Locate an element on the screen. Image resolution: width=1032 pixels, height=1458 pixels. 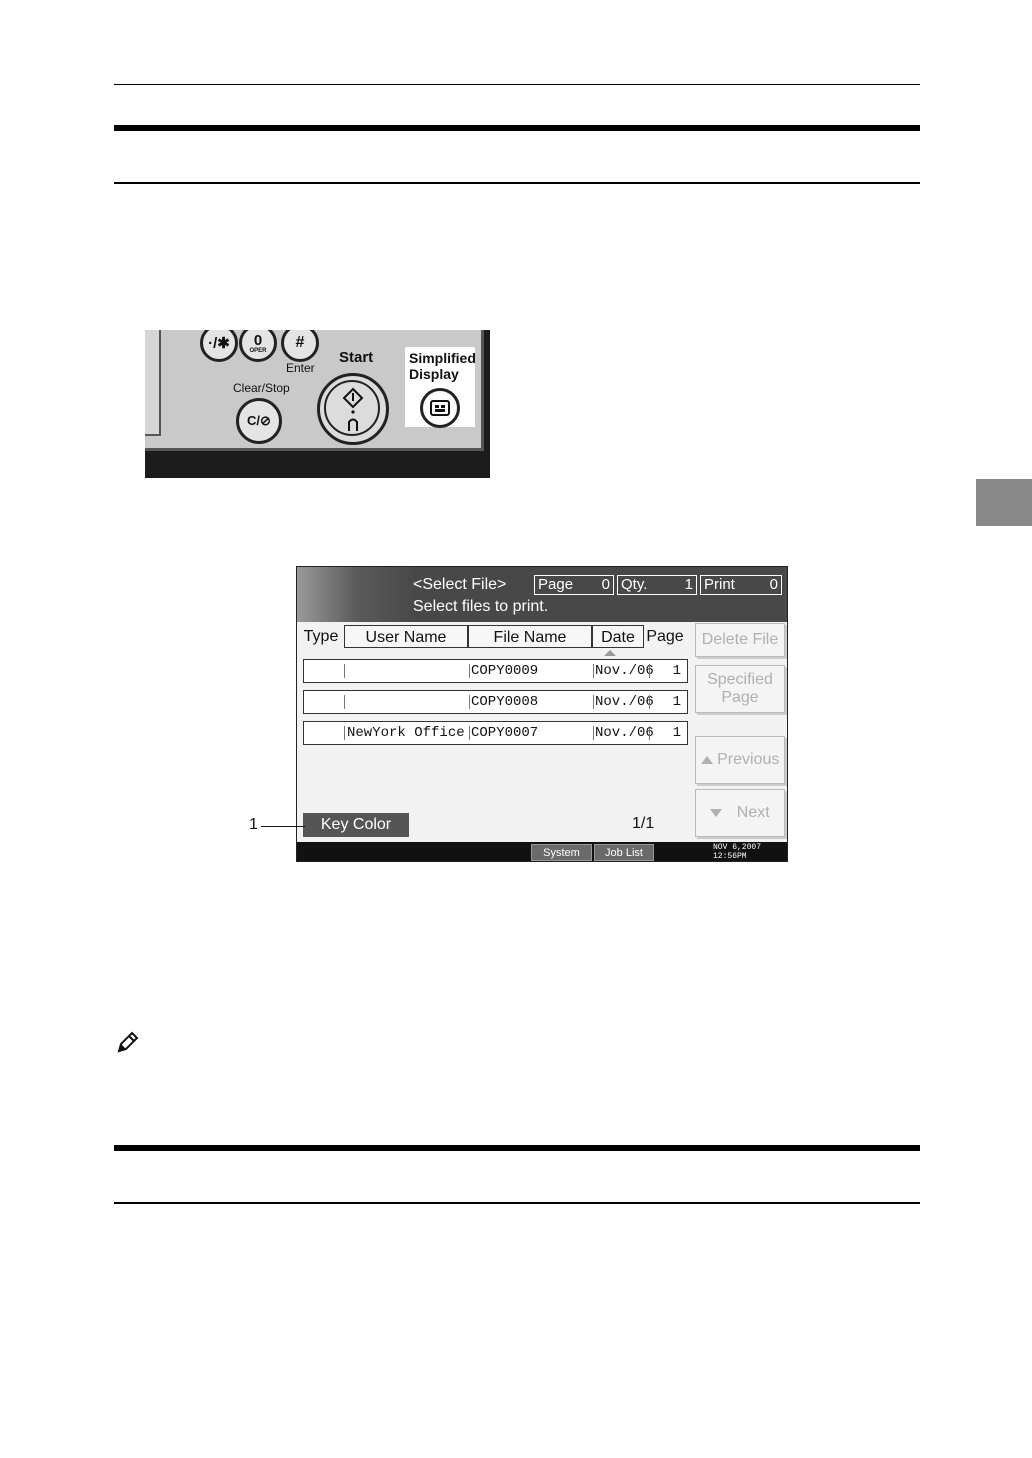
hash-key: # is located at coordinates (300, 346).